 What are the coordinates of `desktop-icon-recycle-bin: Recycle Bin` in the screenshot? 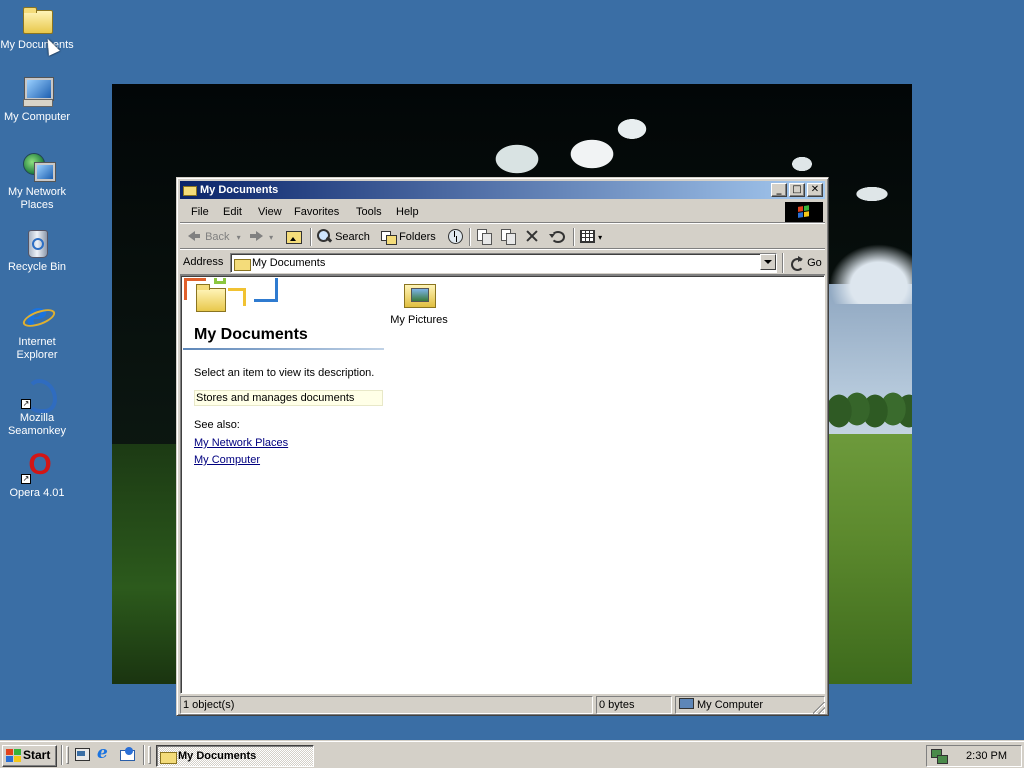 It's located at (37, 250).